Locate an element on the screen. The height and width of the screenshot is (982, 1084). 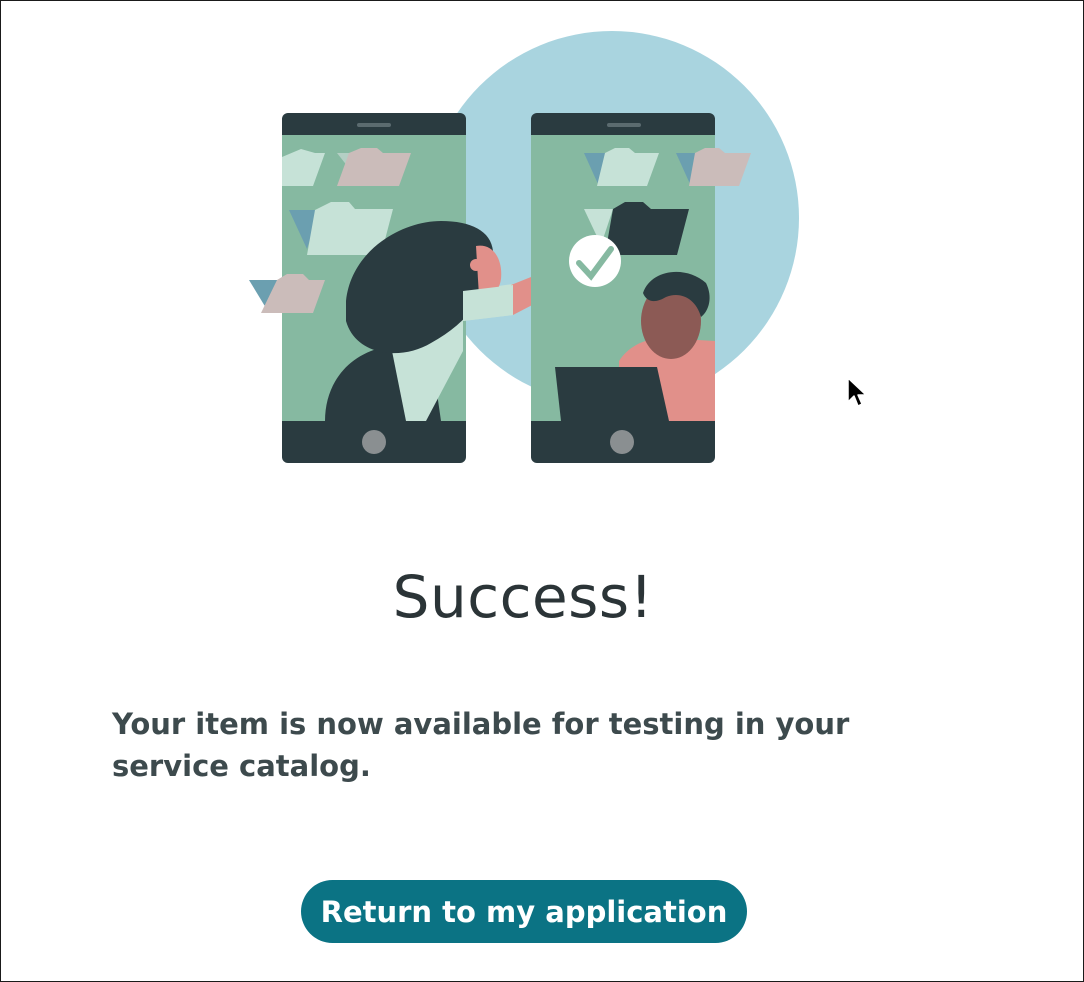
page-title: Success! is located at coordinates (523, 597).